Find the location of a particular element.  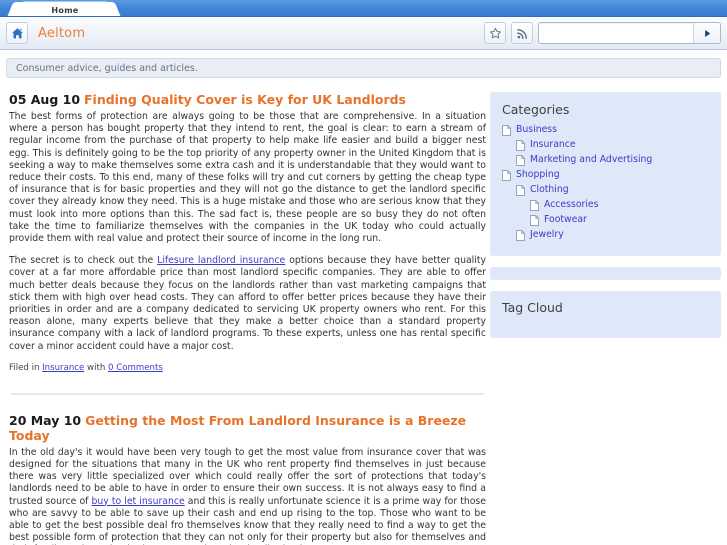

category-item-shopping: Shopping is located at coordinates (605, 175).